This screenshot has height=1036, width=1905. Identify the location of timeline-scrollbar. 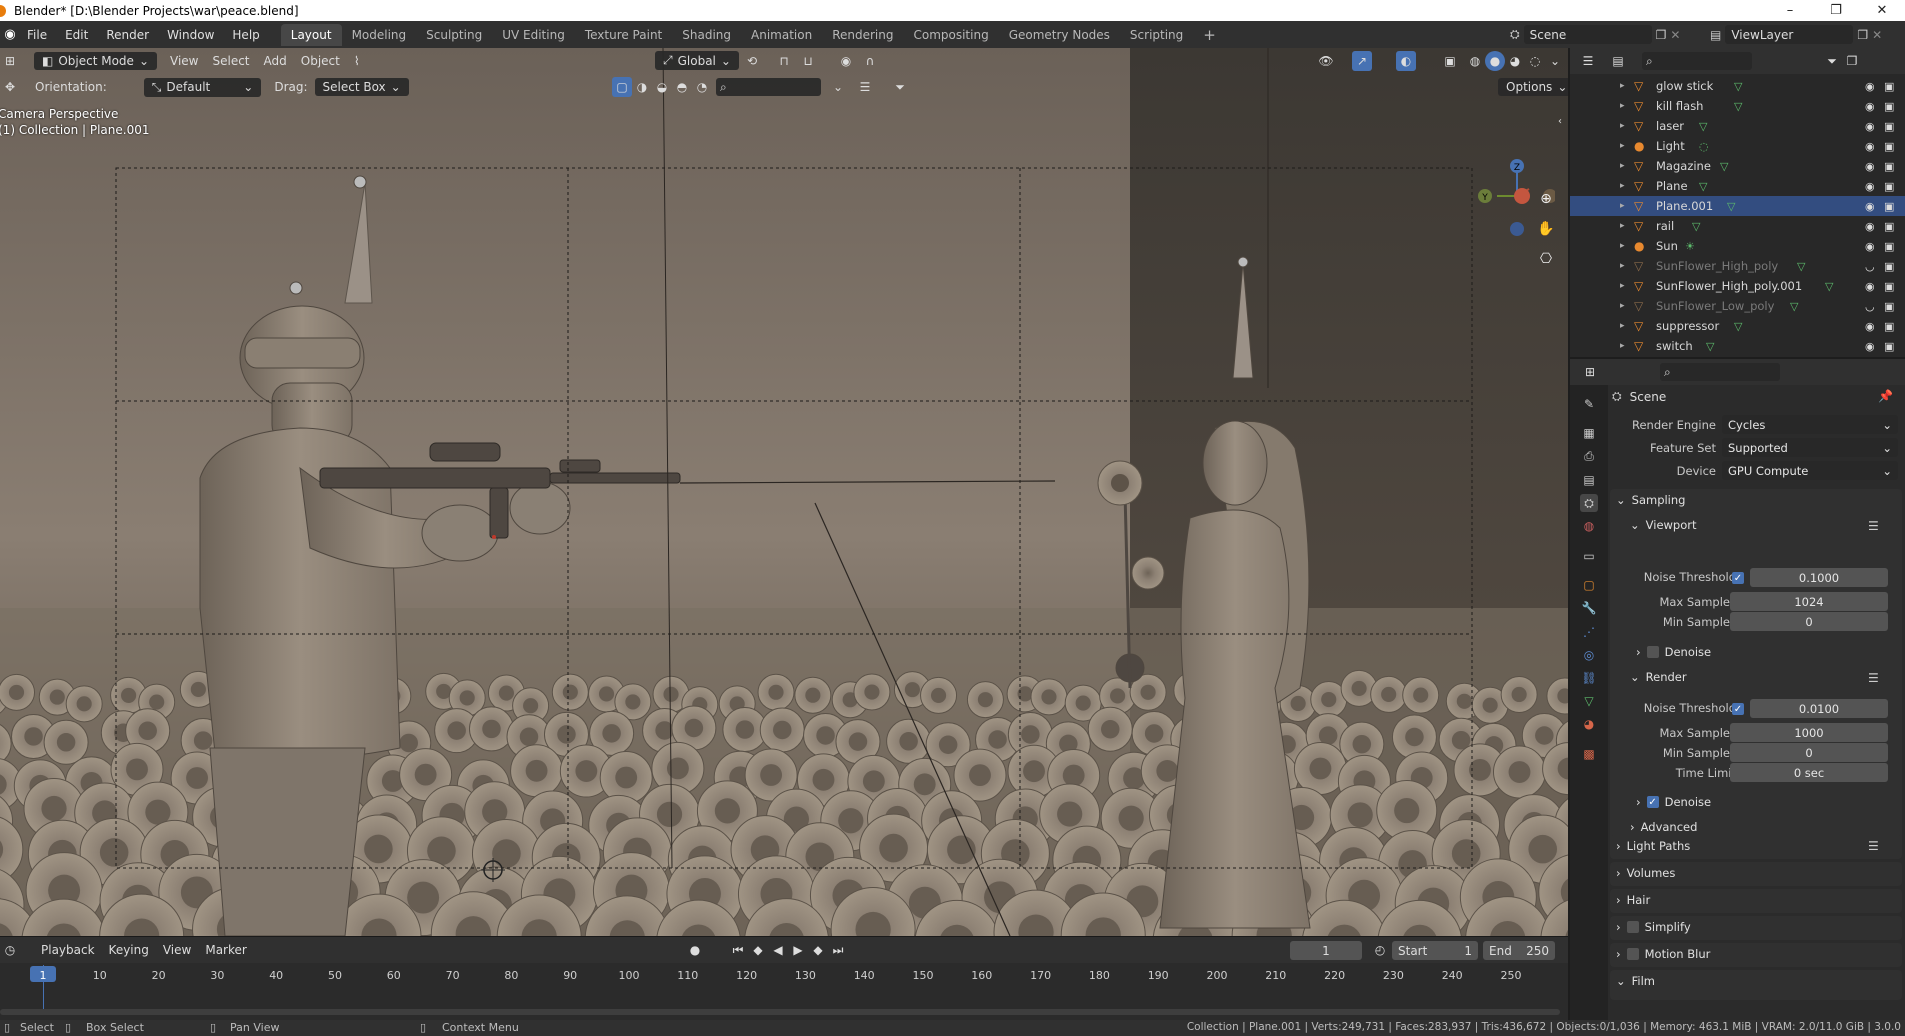
(780, 1012).